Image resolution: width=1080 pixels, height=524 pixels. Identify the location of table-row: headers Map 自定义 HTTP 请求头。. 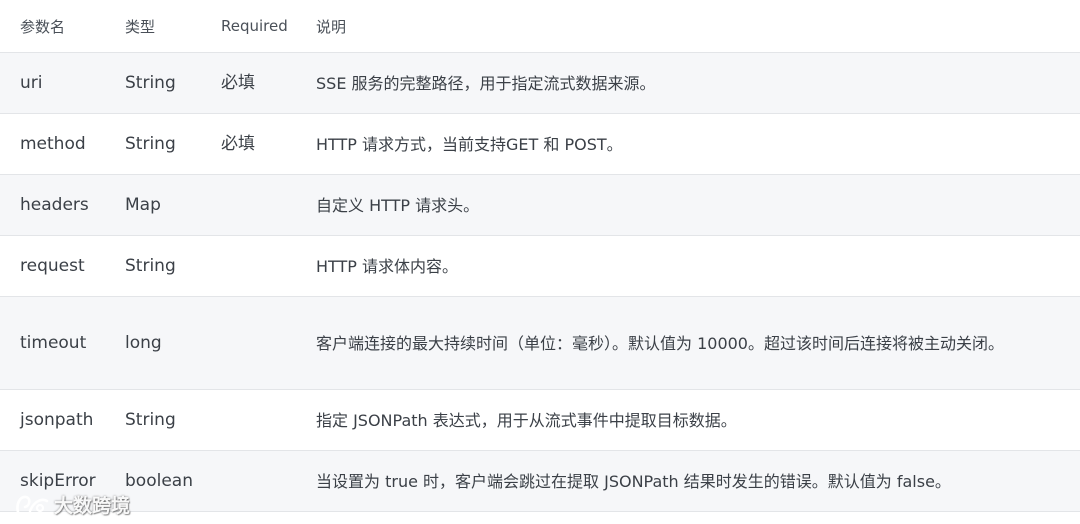
(540, 205).